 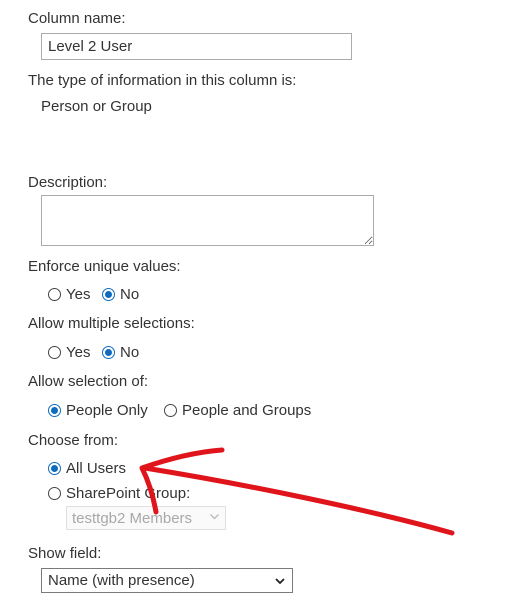 I want to click on sharepoint-group-radio, so click(x=54, y=493).